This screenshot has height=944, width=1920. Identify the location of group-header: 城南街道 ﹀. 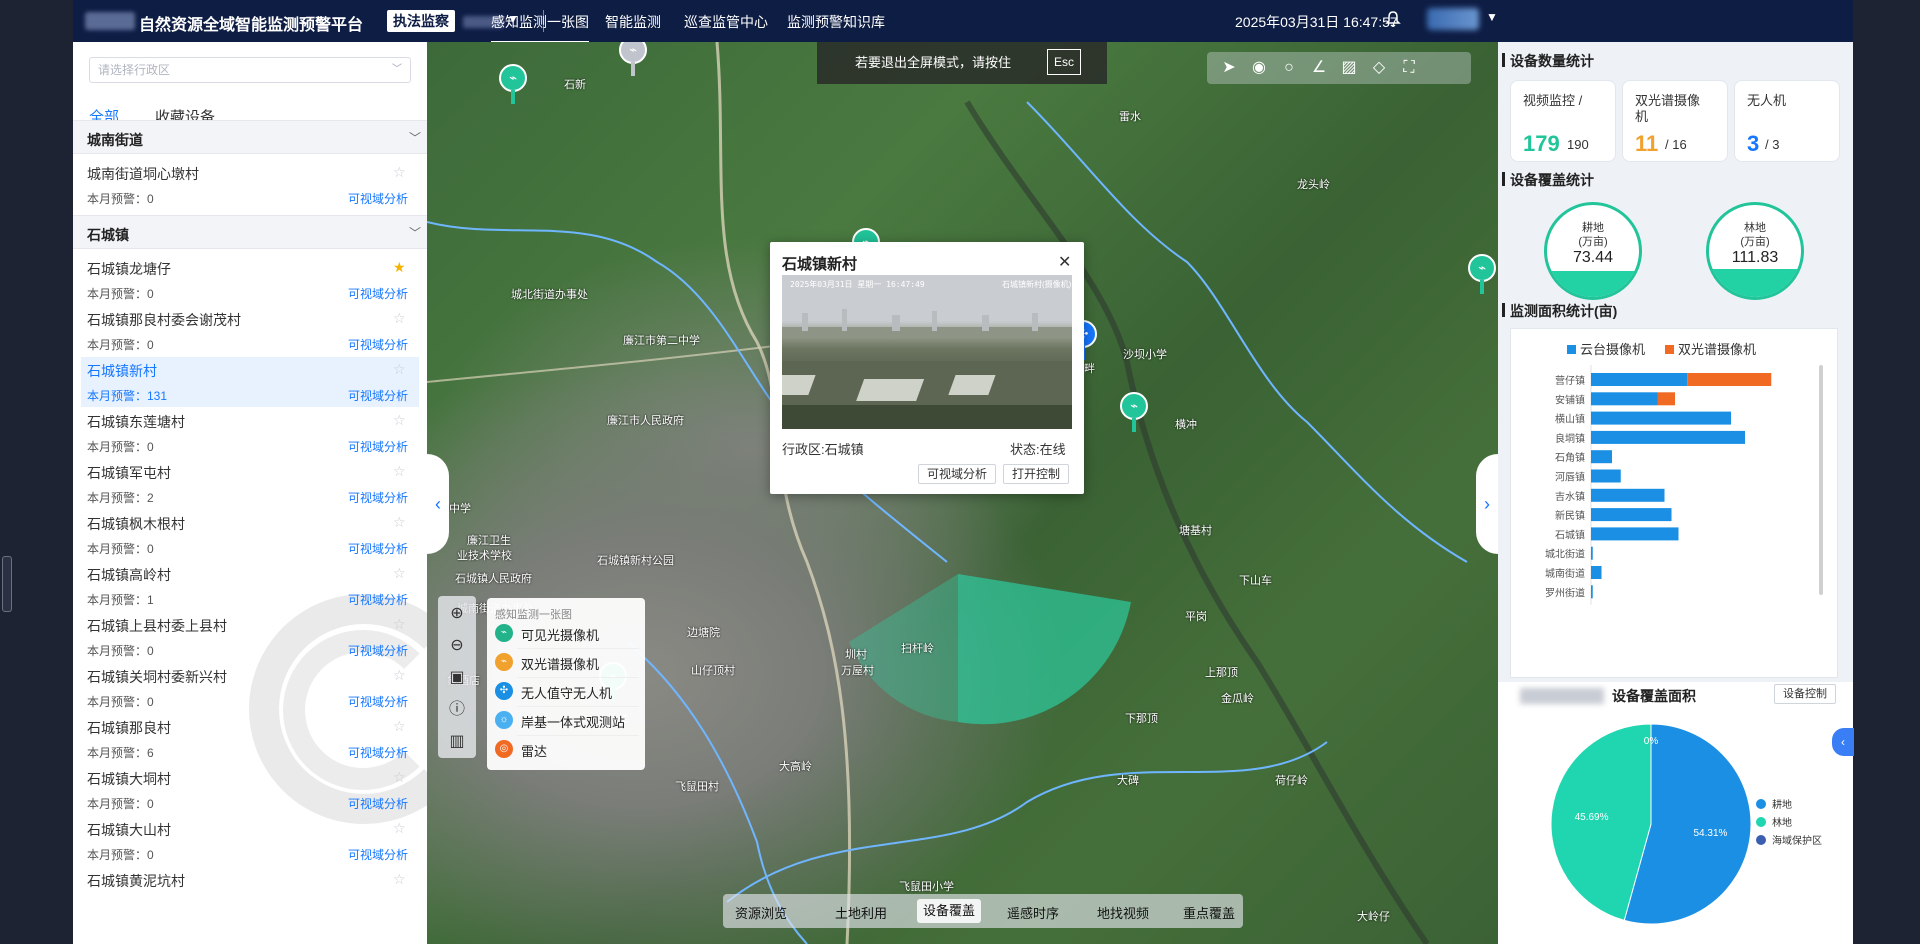
(250, 137).